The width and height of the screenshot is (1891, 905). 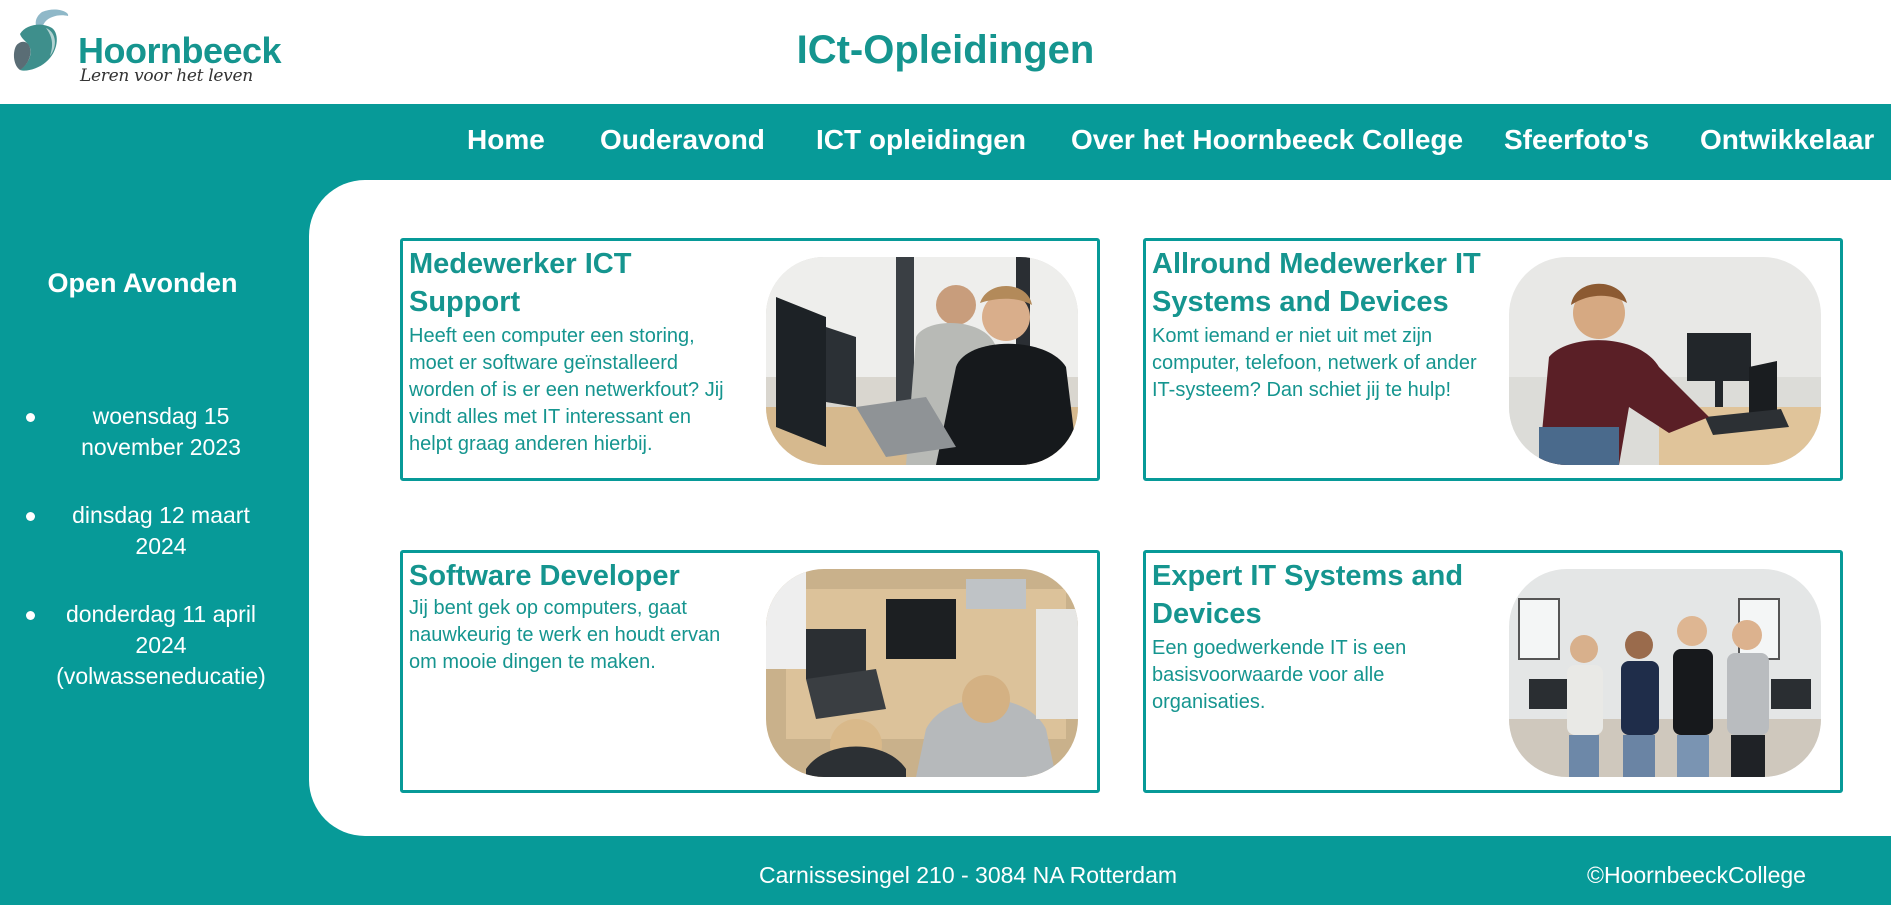 What do you see at coordinates (142, 283) in the screenshot?
I see `sidebar-title: Open Avonden` at bounding box center [142, 283].